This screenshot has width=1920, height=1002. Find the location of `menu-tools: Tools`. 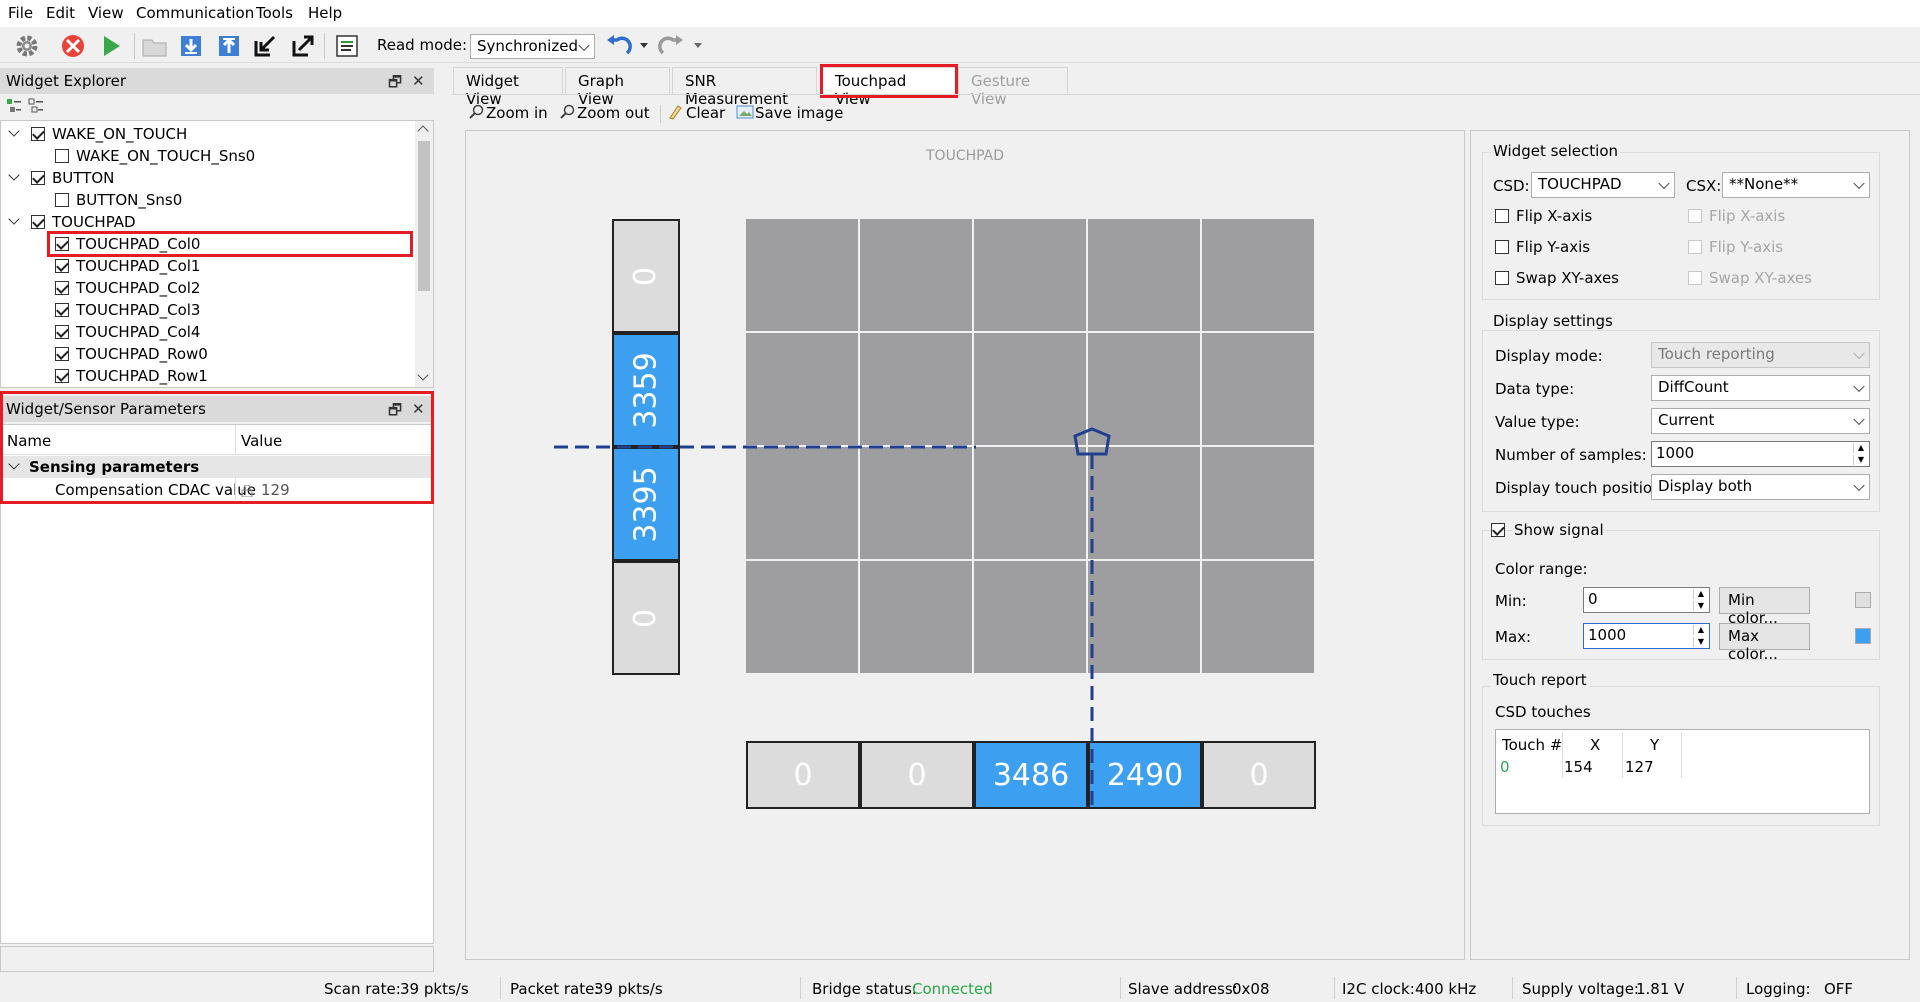

menu-tools: Tools is located at coordinates (274, 13).